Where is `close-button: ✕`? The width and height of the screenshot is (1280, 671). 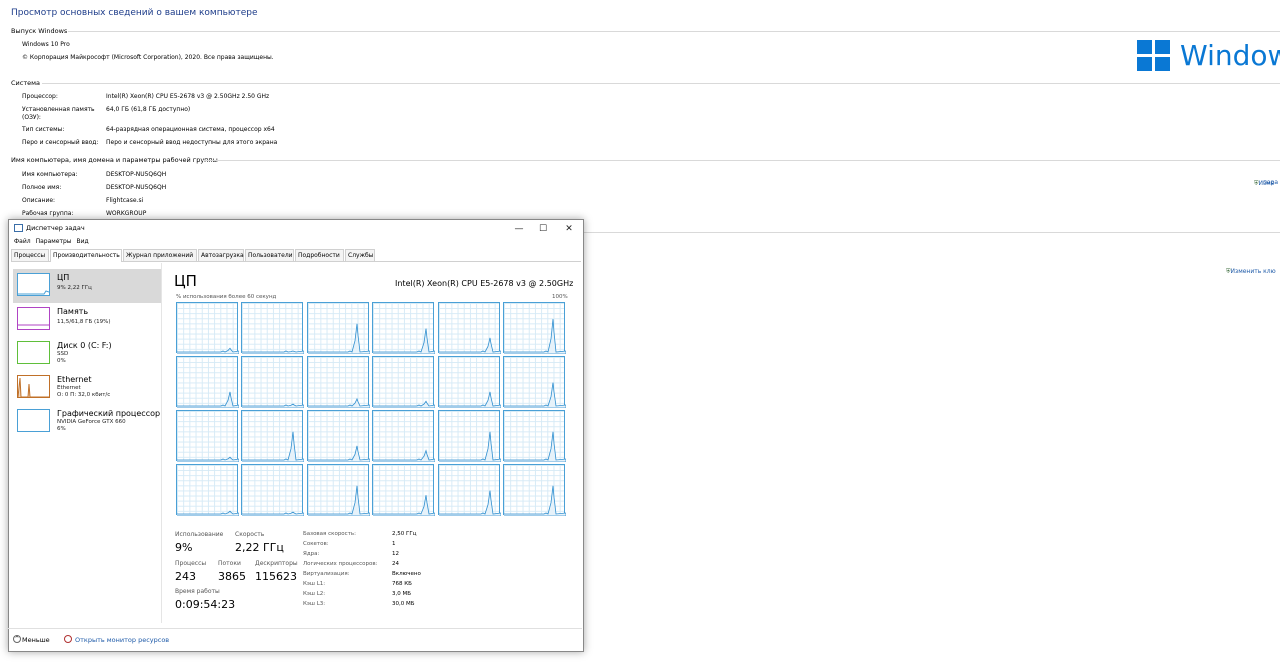 close-button: ✕ is located at coordinates (569, 229).